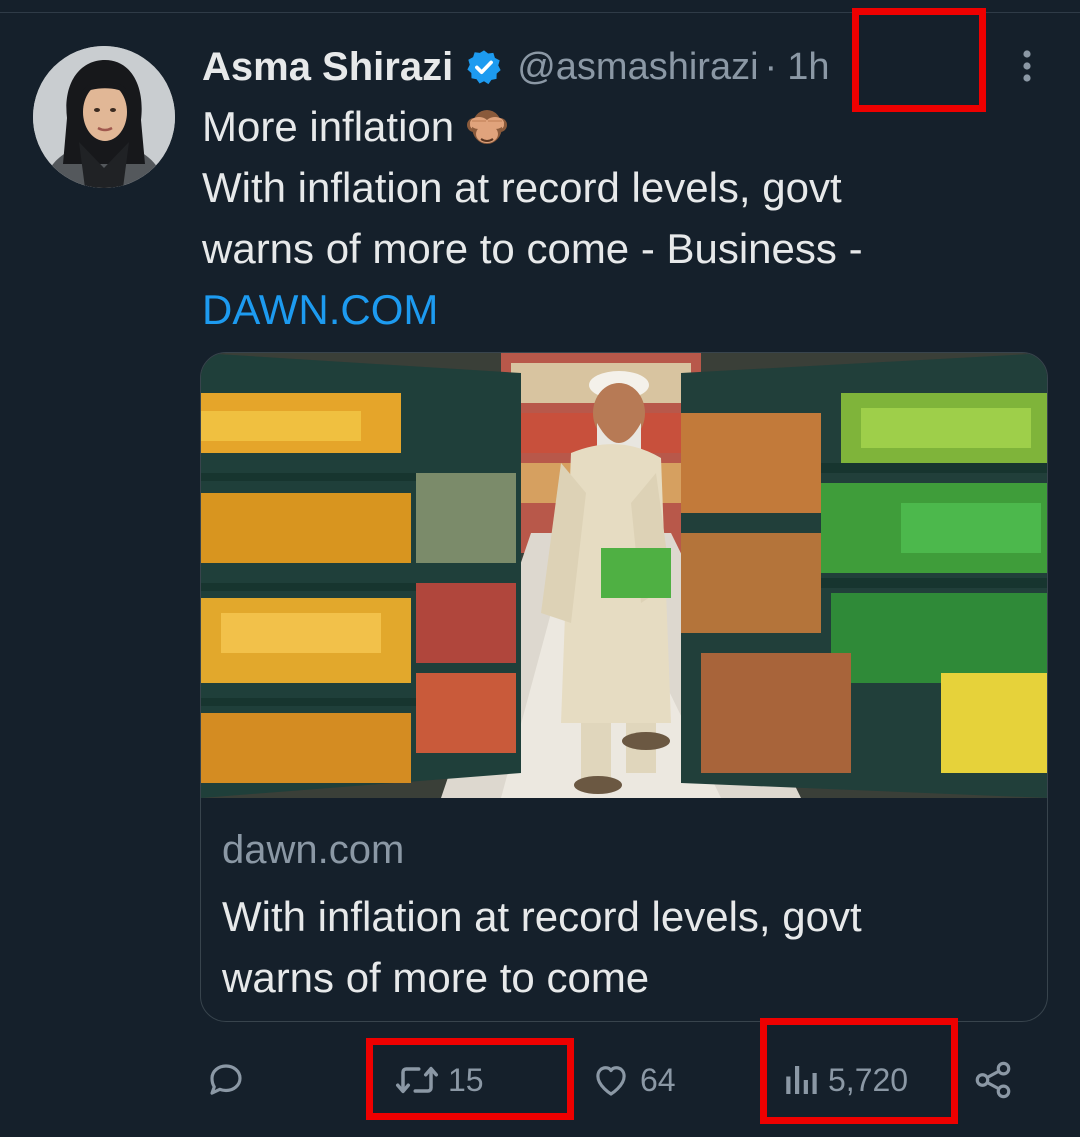 This screenshot has width=1080, height=1137. Describe the element at coordinates (470, 1079) in the screenshot. I see `highlight-box-retweets` at that location.